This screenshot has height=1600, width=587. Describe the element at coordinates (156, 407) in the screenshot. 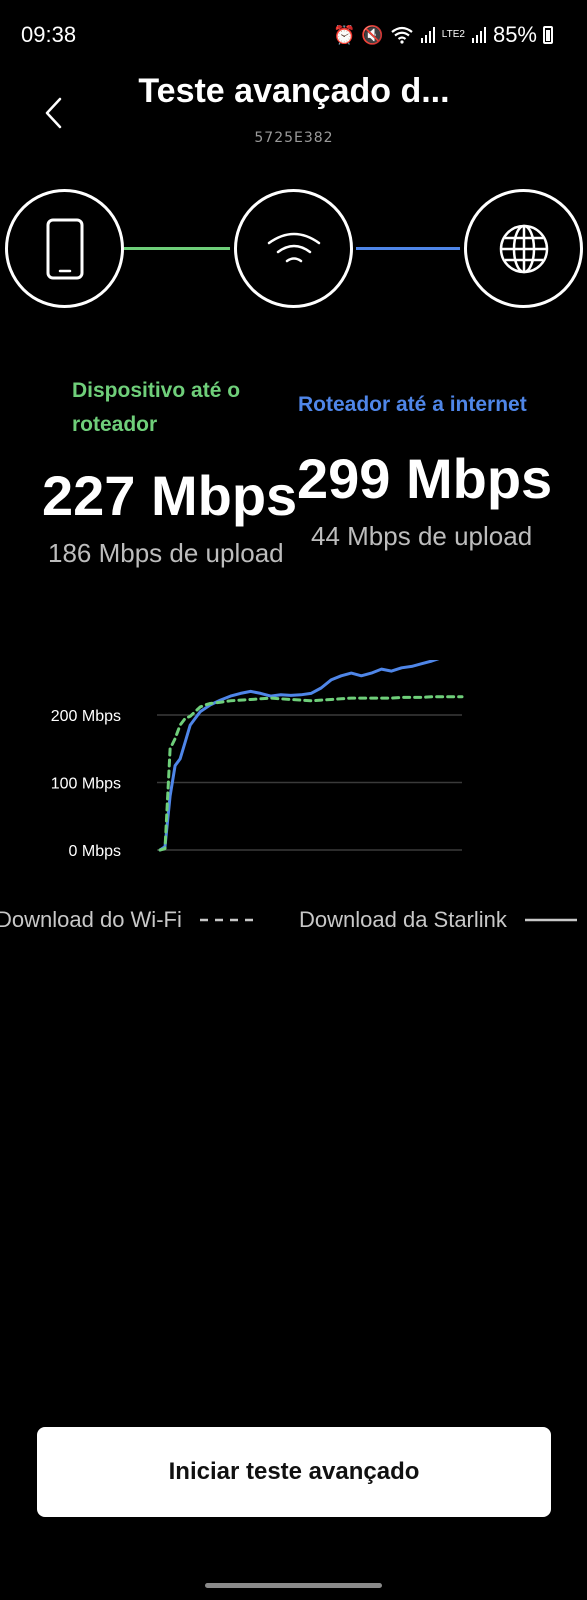

I see `wifi-section-label: Dispositivo até o roteador` at that location.